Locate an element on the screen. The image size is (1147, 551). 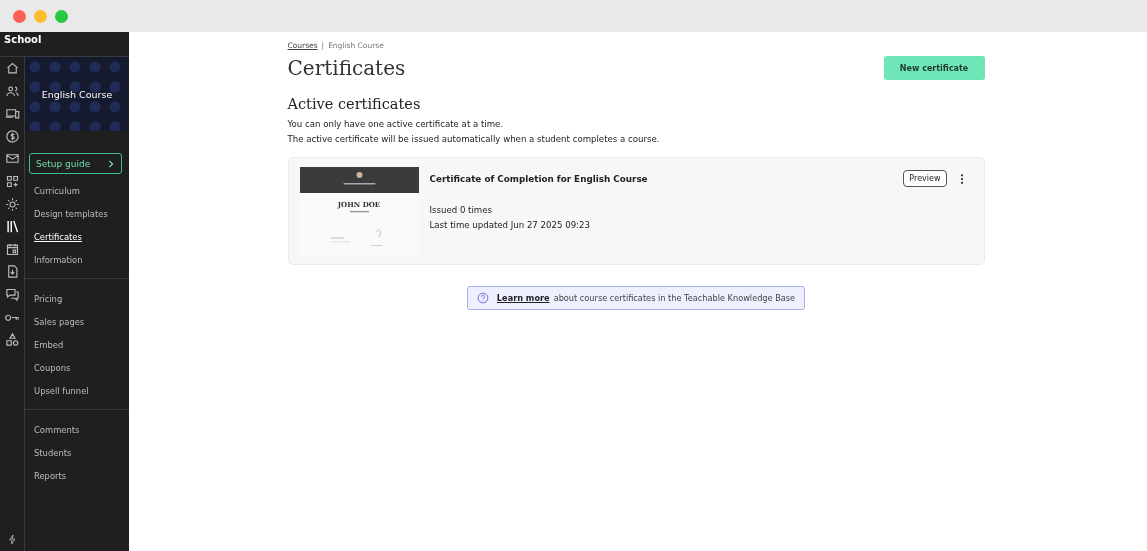
library-icon is located at coordinates (12, 227).